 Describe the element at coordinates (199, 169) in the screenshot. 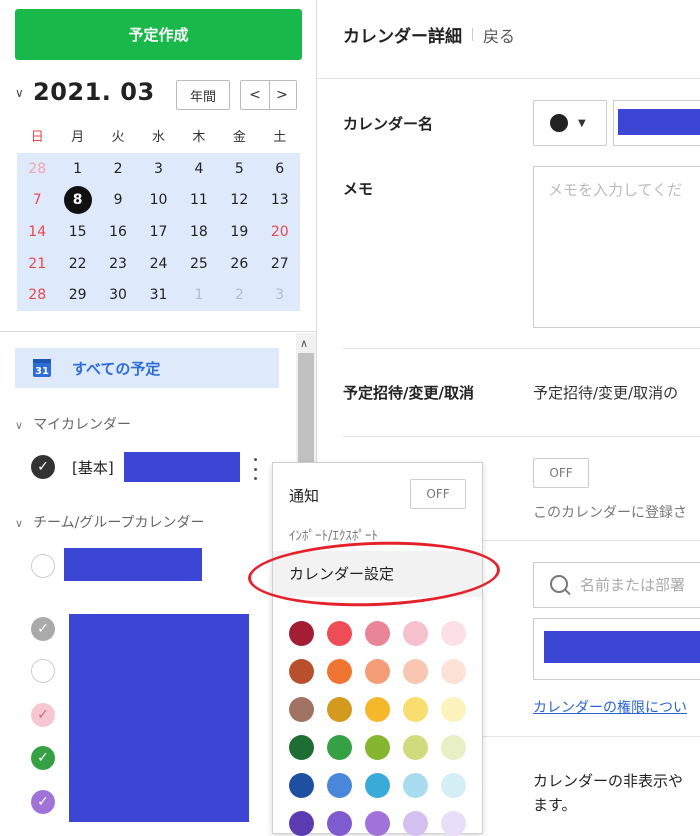

I see `calendar-day: 4` at that location.